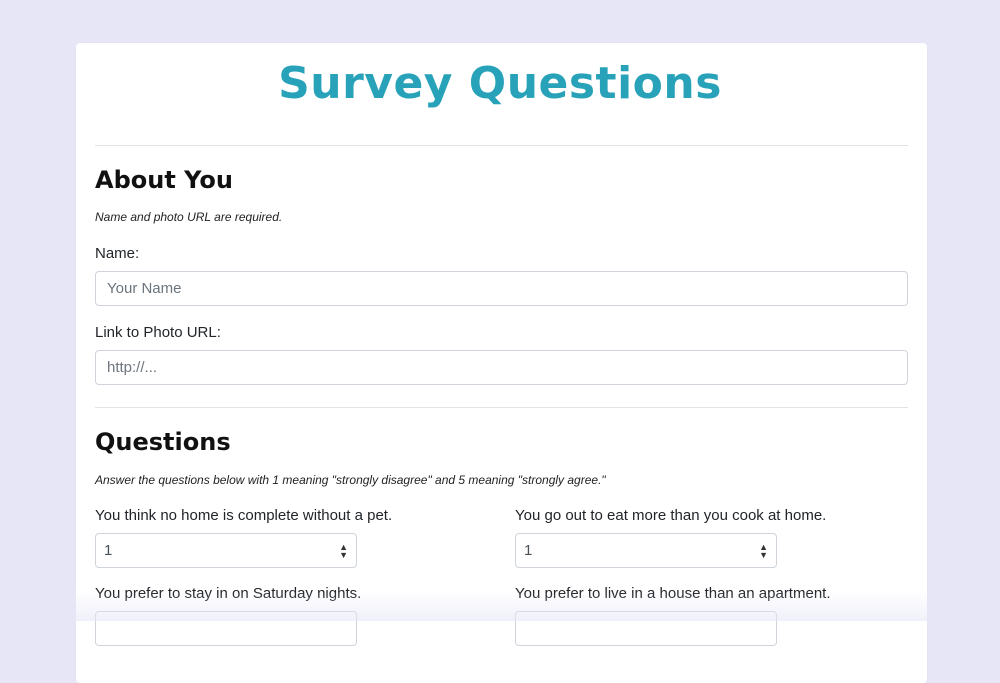 The height and width of the screenshot is (683, 1000). I want to click on photo-url-input, so click(501, 367).